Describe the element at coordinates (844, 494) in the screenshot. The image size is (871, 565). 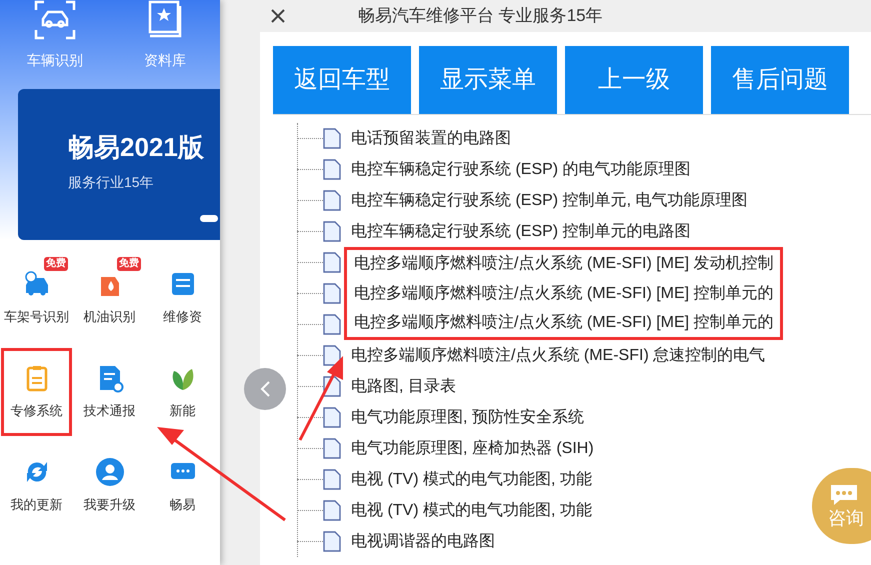
I see `chat-bubble-icon` at that location.